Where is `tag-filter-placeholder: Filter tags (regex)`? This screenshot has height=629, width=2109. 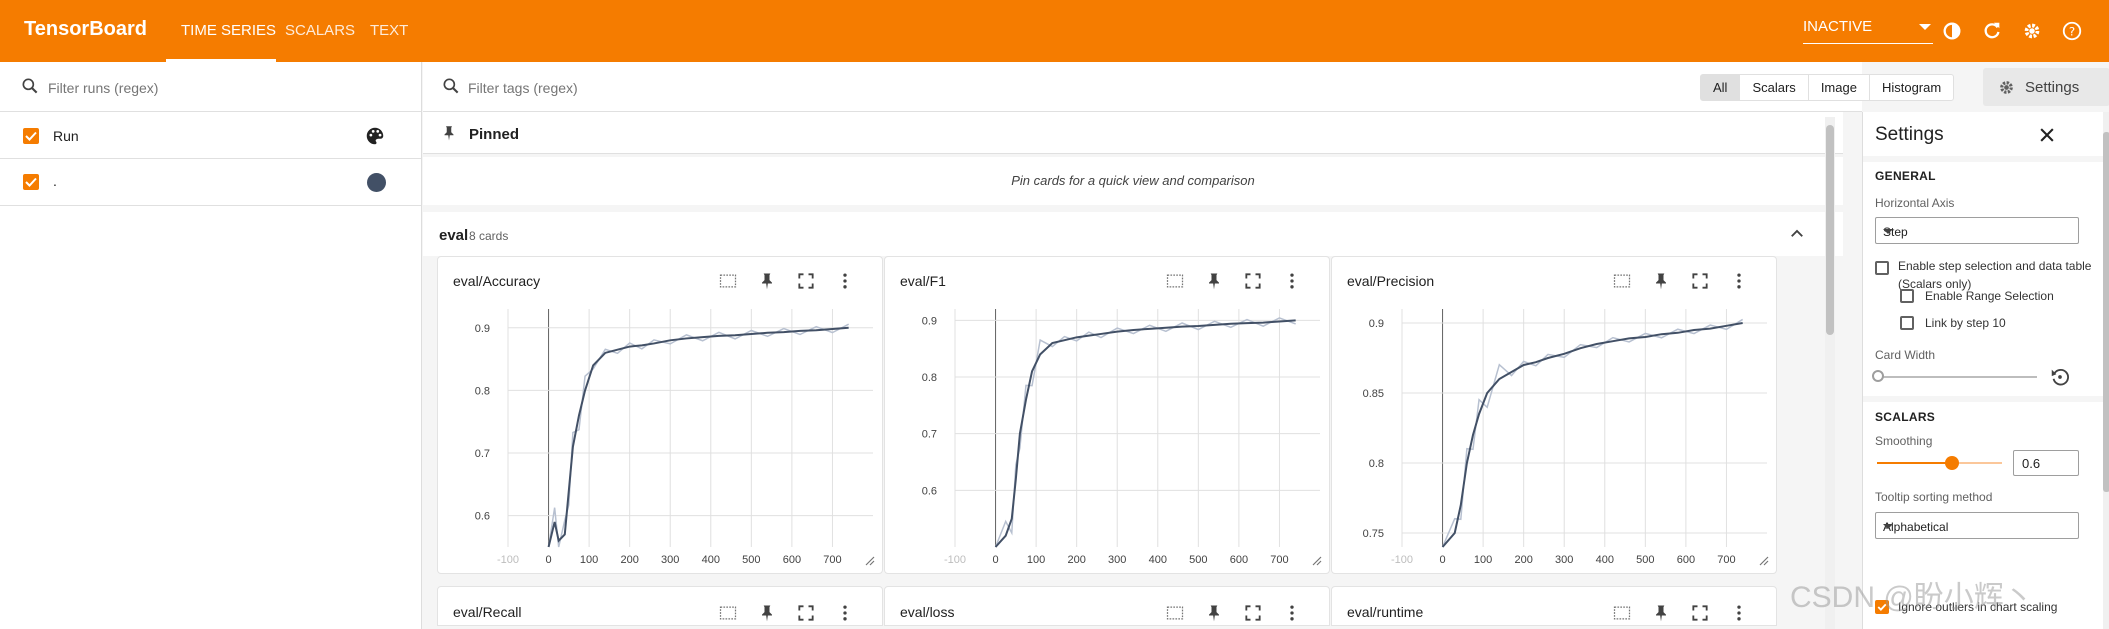
tag-filter-placeholder: Filter tags (regex) is located at coordinates (523, 88).